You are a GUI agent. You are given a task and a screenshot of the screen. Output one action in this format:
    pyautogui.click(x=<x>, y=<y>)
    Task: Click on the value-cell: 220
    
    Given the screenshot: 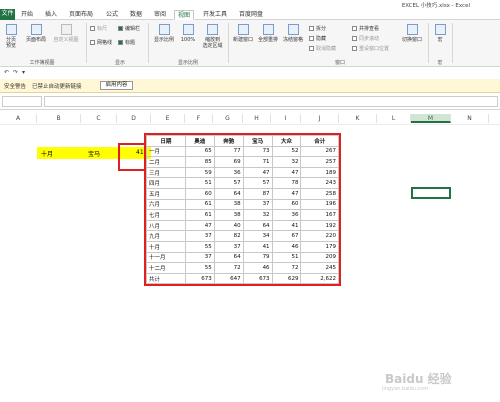 What is the action you would take?
    pyautogui.click(x=319, y=236)
    